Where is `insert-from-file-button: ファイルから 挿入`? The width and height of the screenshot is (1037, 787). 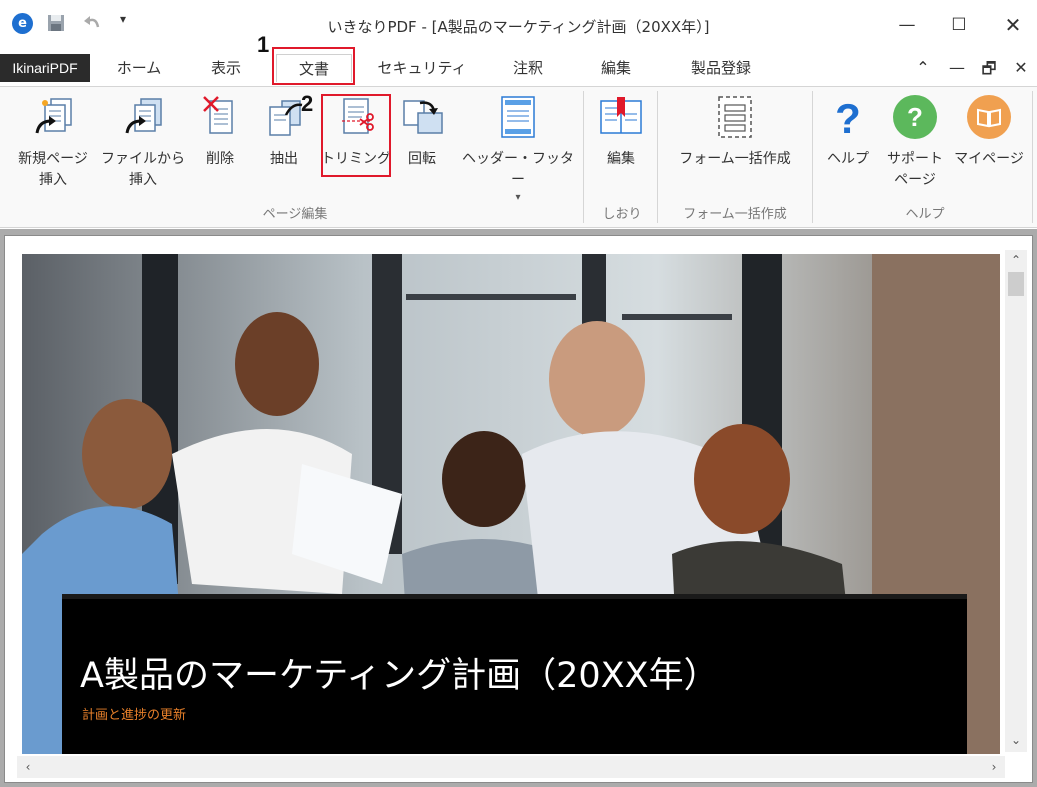
insert-from-file-button: ファイルから 挿入 is located at coordinates (143, 142).